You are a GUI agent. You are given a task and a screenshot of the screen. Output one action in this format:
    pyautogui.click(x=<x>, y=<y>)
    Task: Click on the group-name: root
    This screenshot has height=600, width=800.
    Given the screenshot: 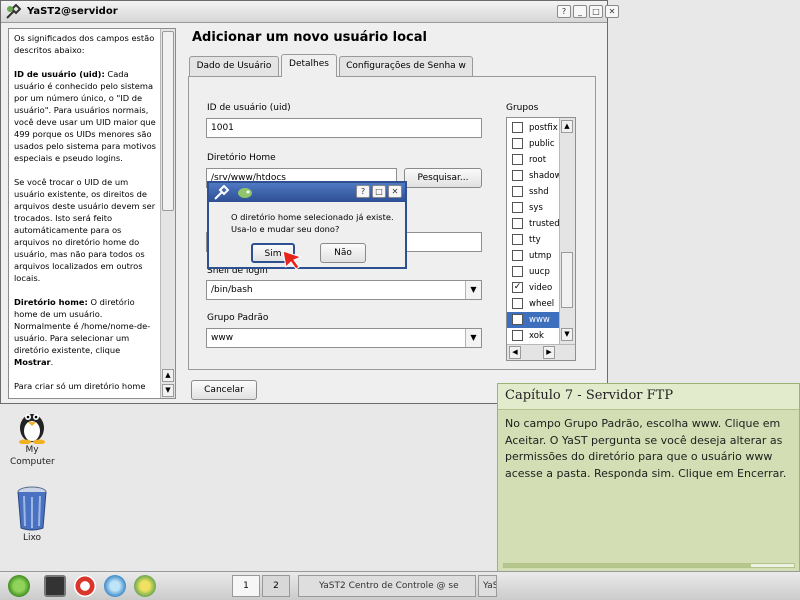 What is the action you would take?
    pyautogui.click(x=538, y=160)
    